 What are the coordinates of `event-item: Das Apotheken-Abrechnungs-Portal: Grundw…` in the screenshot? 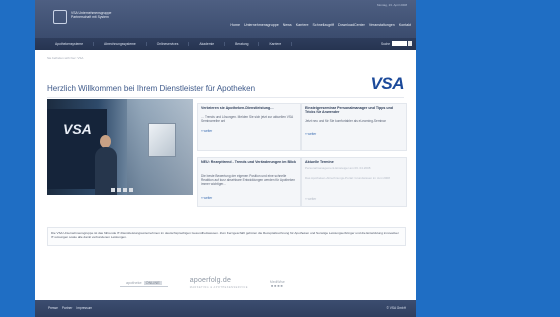 It's located at (354, 178).